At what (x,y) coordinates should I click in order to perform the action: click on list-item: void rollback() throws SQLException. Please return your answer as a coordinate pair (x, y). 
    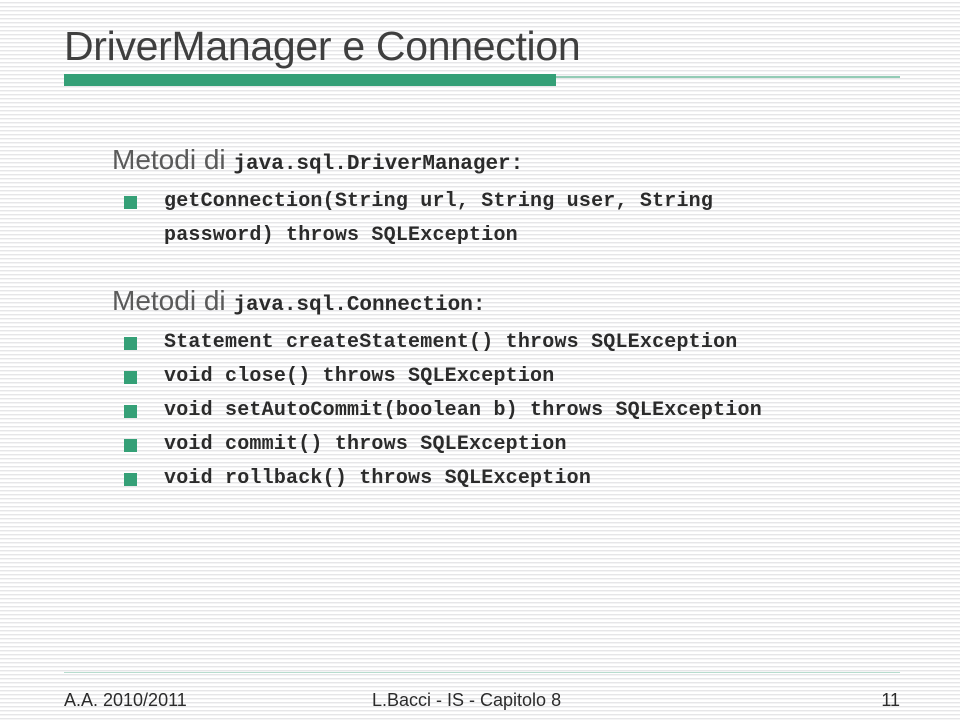
    Looking at the image, I should click on (512, 479).